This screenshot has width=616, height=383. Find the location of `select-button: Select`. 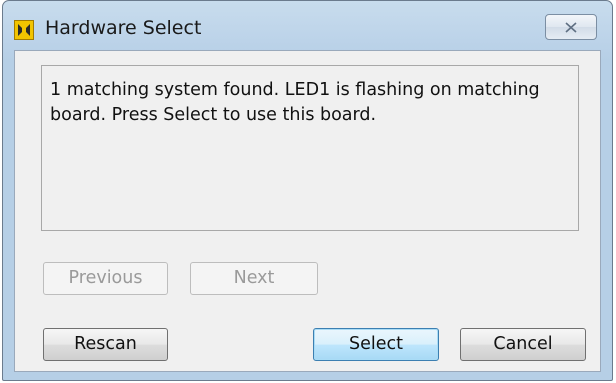

select-button: Select is located at coordinates (376, 344).